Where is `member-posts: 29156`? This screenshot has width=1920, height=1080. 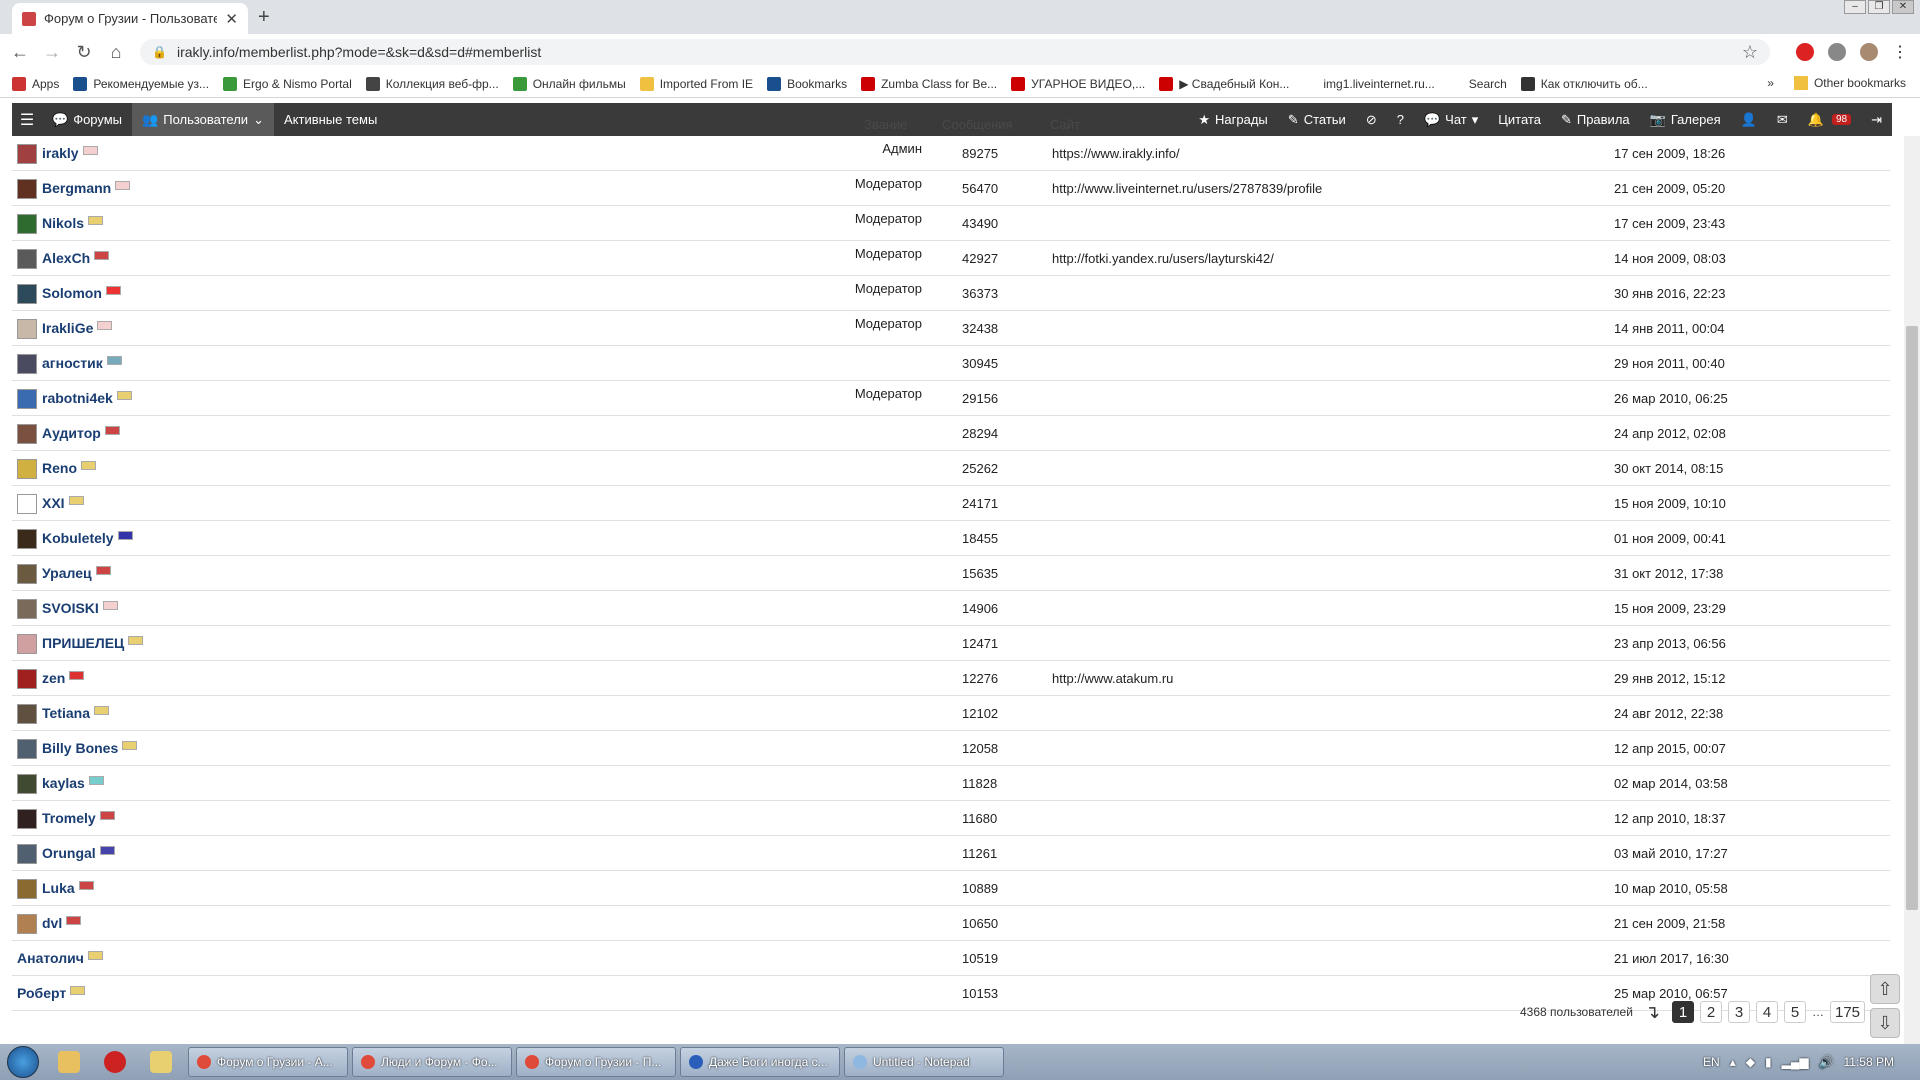
member-posts: 29156 is located at coordinates (980, 398).